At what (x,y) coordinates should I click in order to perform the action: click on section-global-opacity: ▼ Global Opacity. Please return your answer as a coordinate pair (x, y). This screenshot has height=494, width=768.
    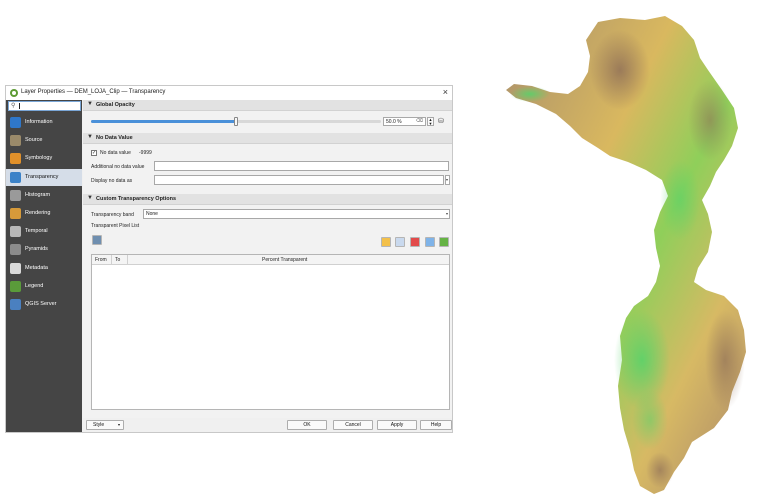
    Looking at the image, I should click on (267, 105).